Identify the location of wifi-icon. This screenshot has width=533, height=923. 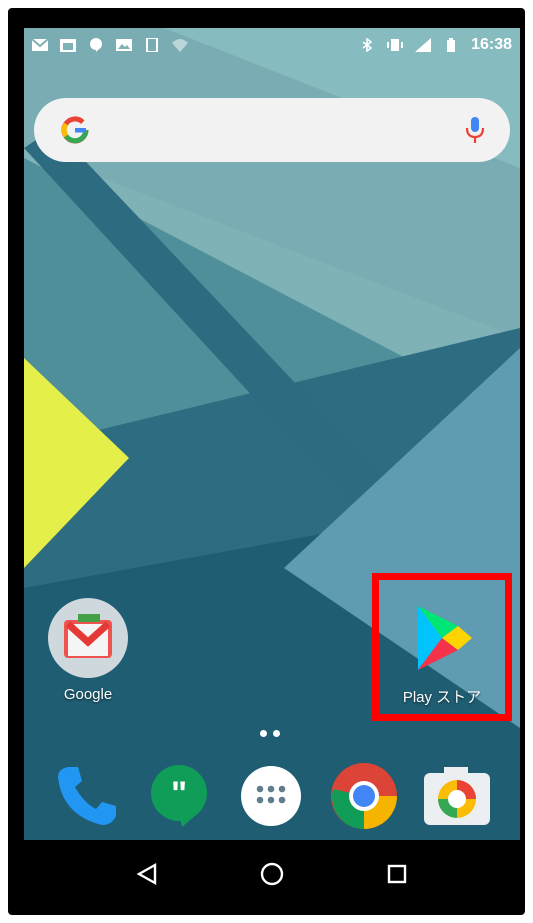
(180, 45).